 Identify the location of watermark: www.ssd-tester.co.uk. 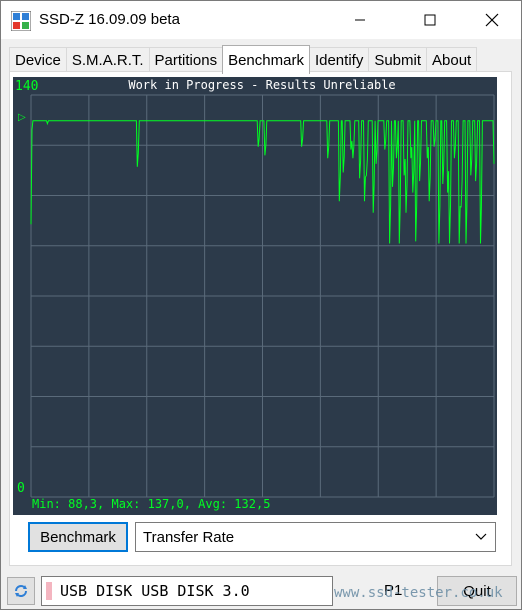
(418, 593).